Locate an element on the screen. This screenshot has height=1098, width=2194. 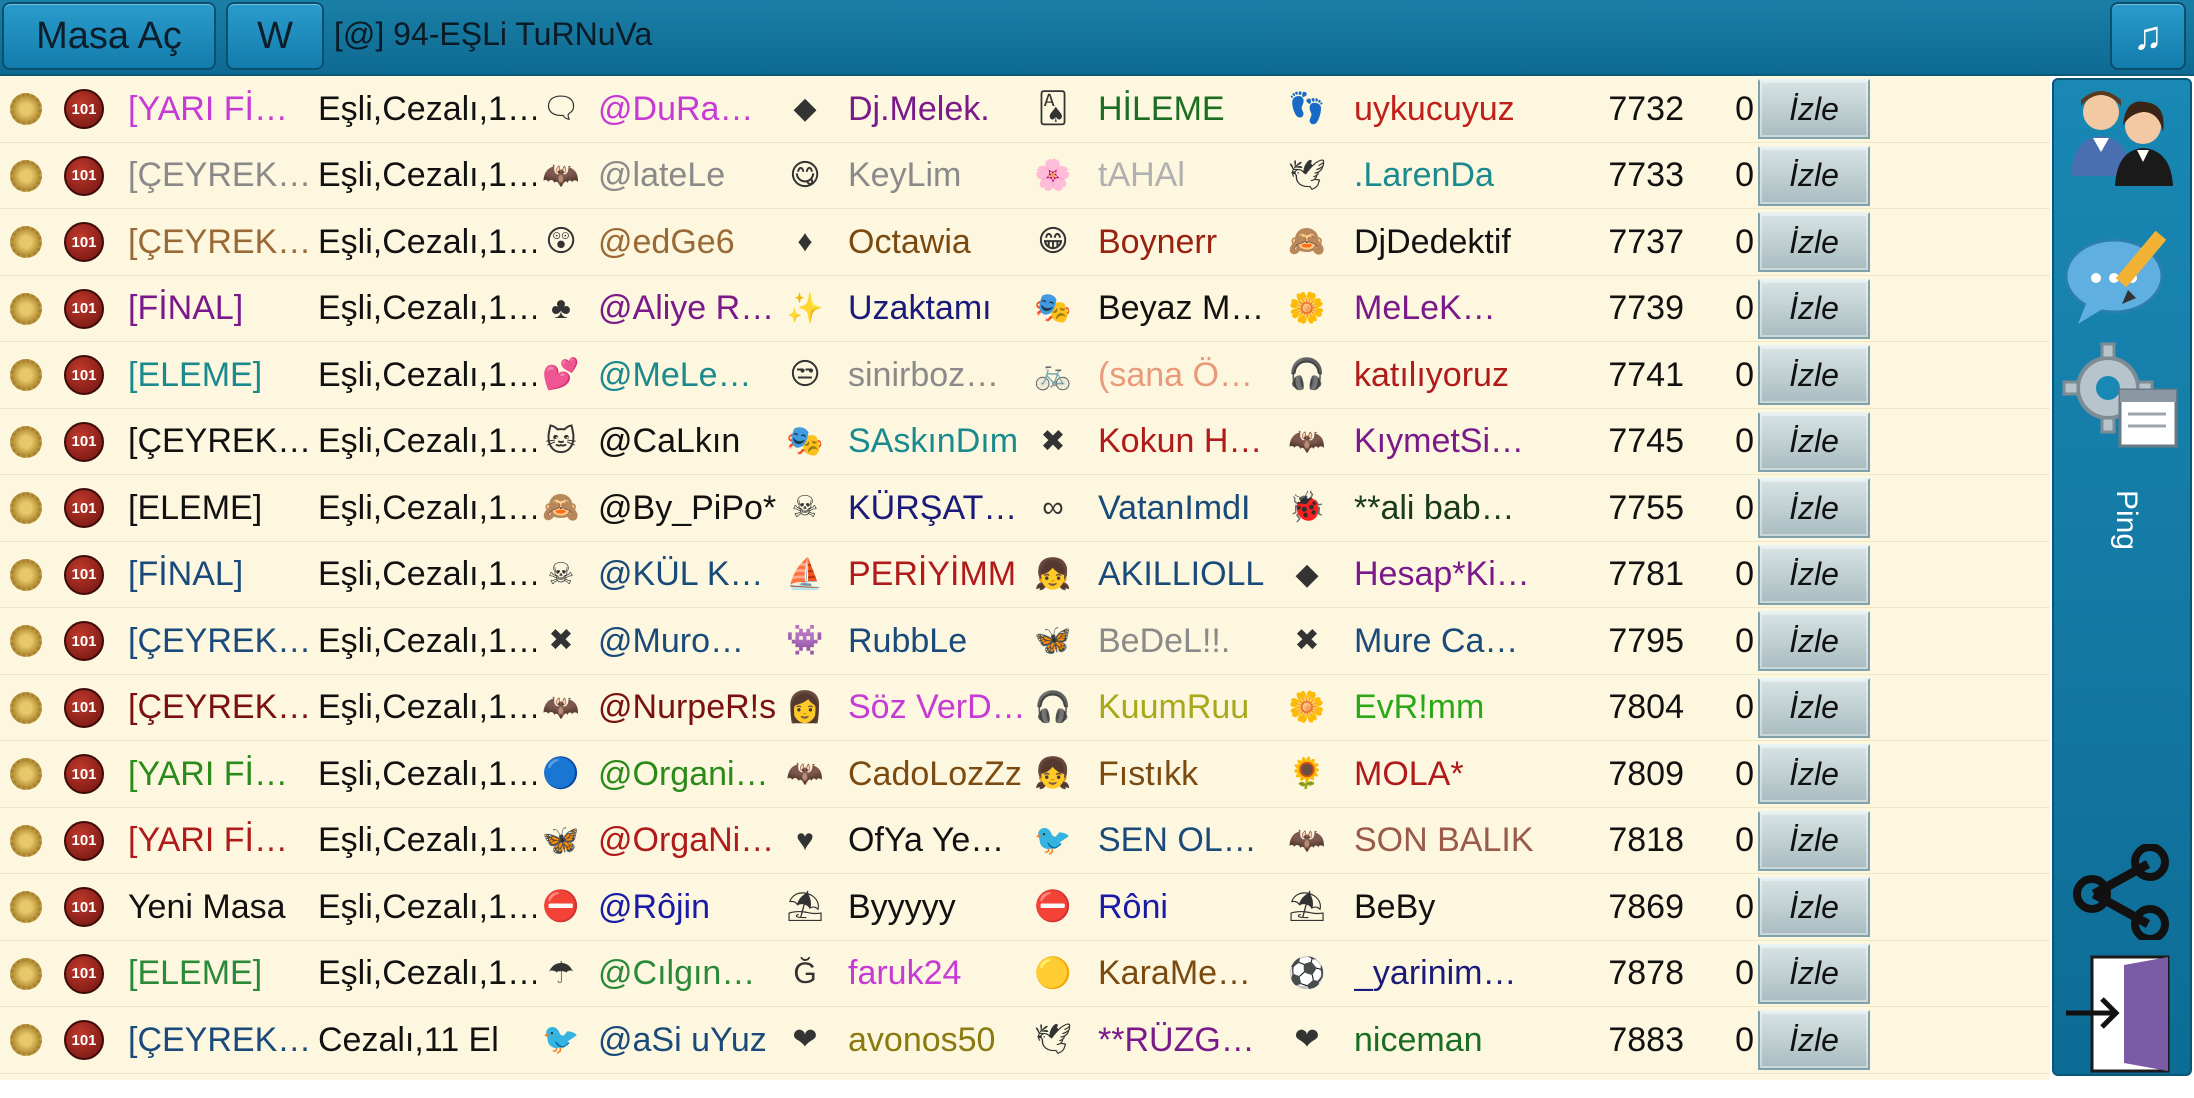
player-name: BeBy is located at coordinates (1454, 907).